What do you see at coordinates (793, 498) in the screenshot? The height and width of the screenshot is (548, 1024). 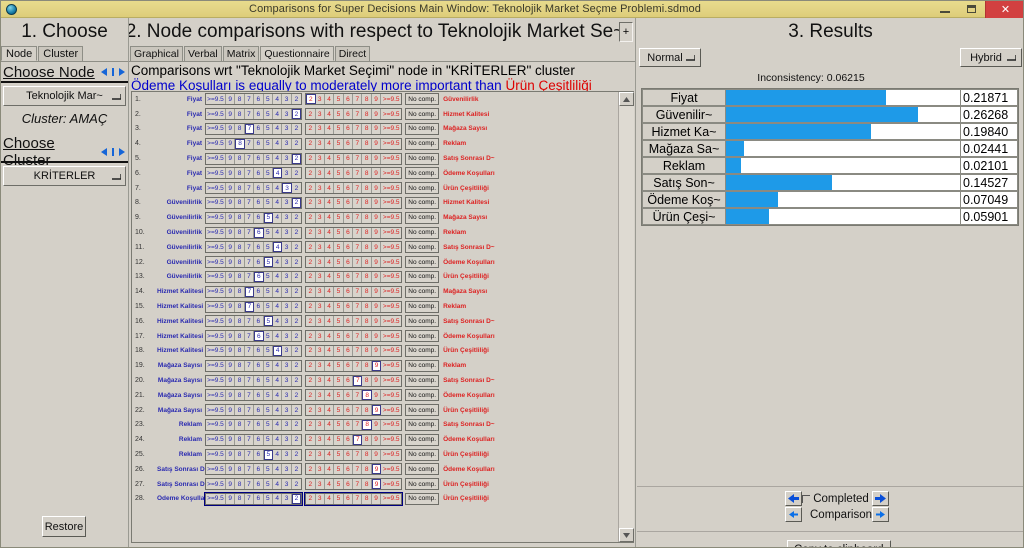 I see `prev-completed-button` at bounding box center [793, 498].